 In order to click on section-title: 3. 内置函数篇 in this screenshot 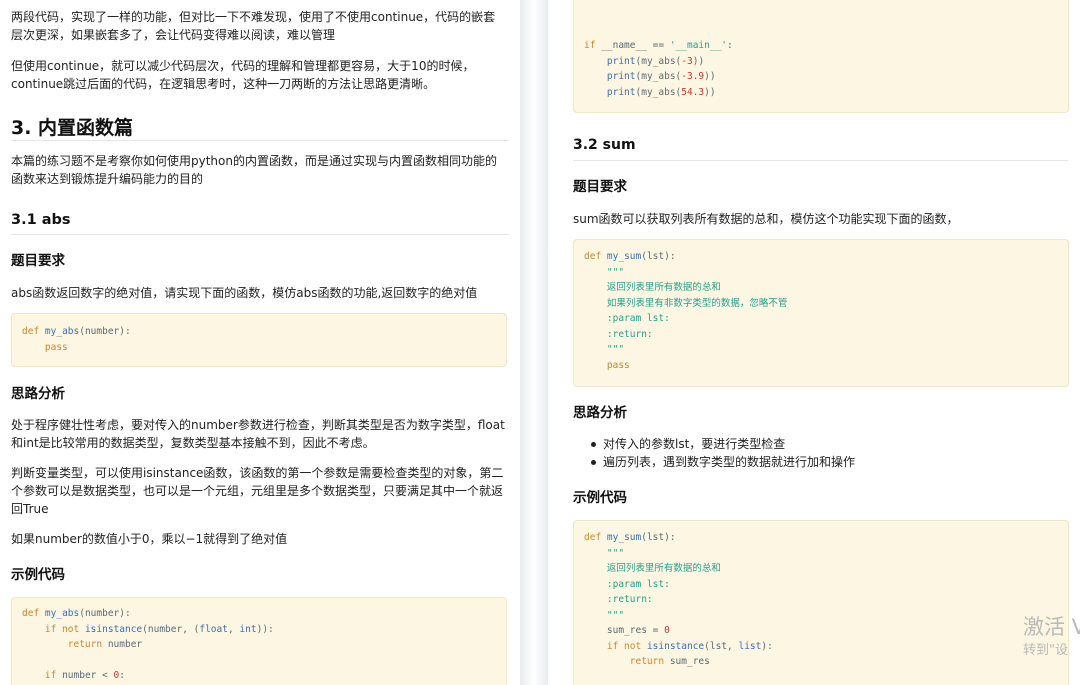, I will do `click(72, 128)`.